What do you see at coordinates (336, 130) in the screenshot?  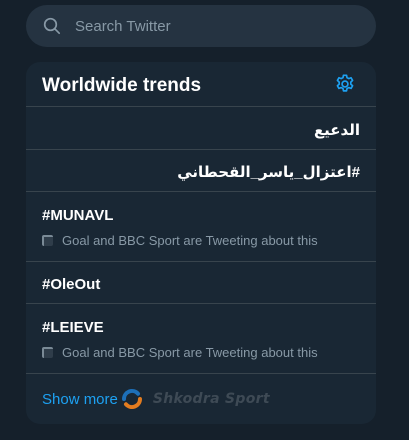 I see `trend-name: الدعيع` at bounding box center [336, 130].